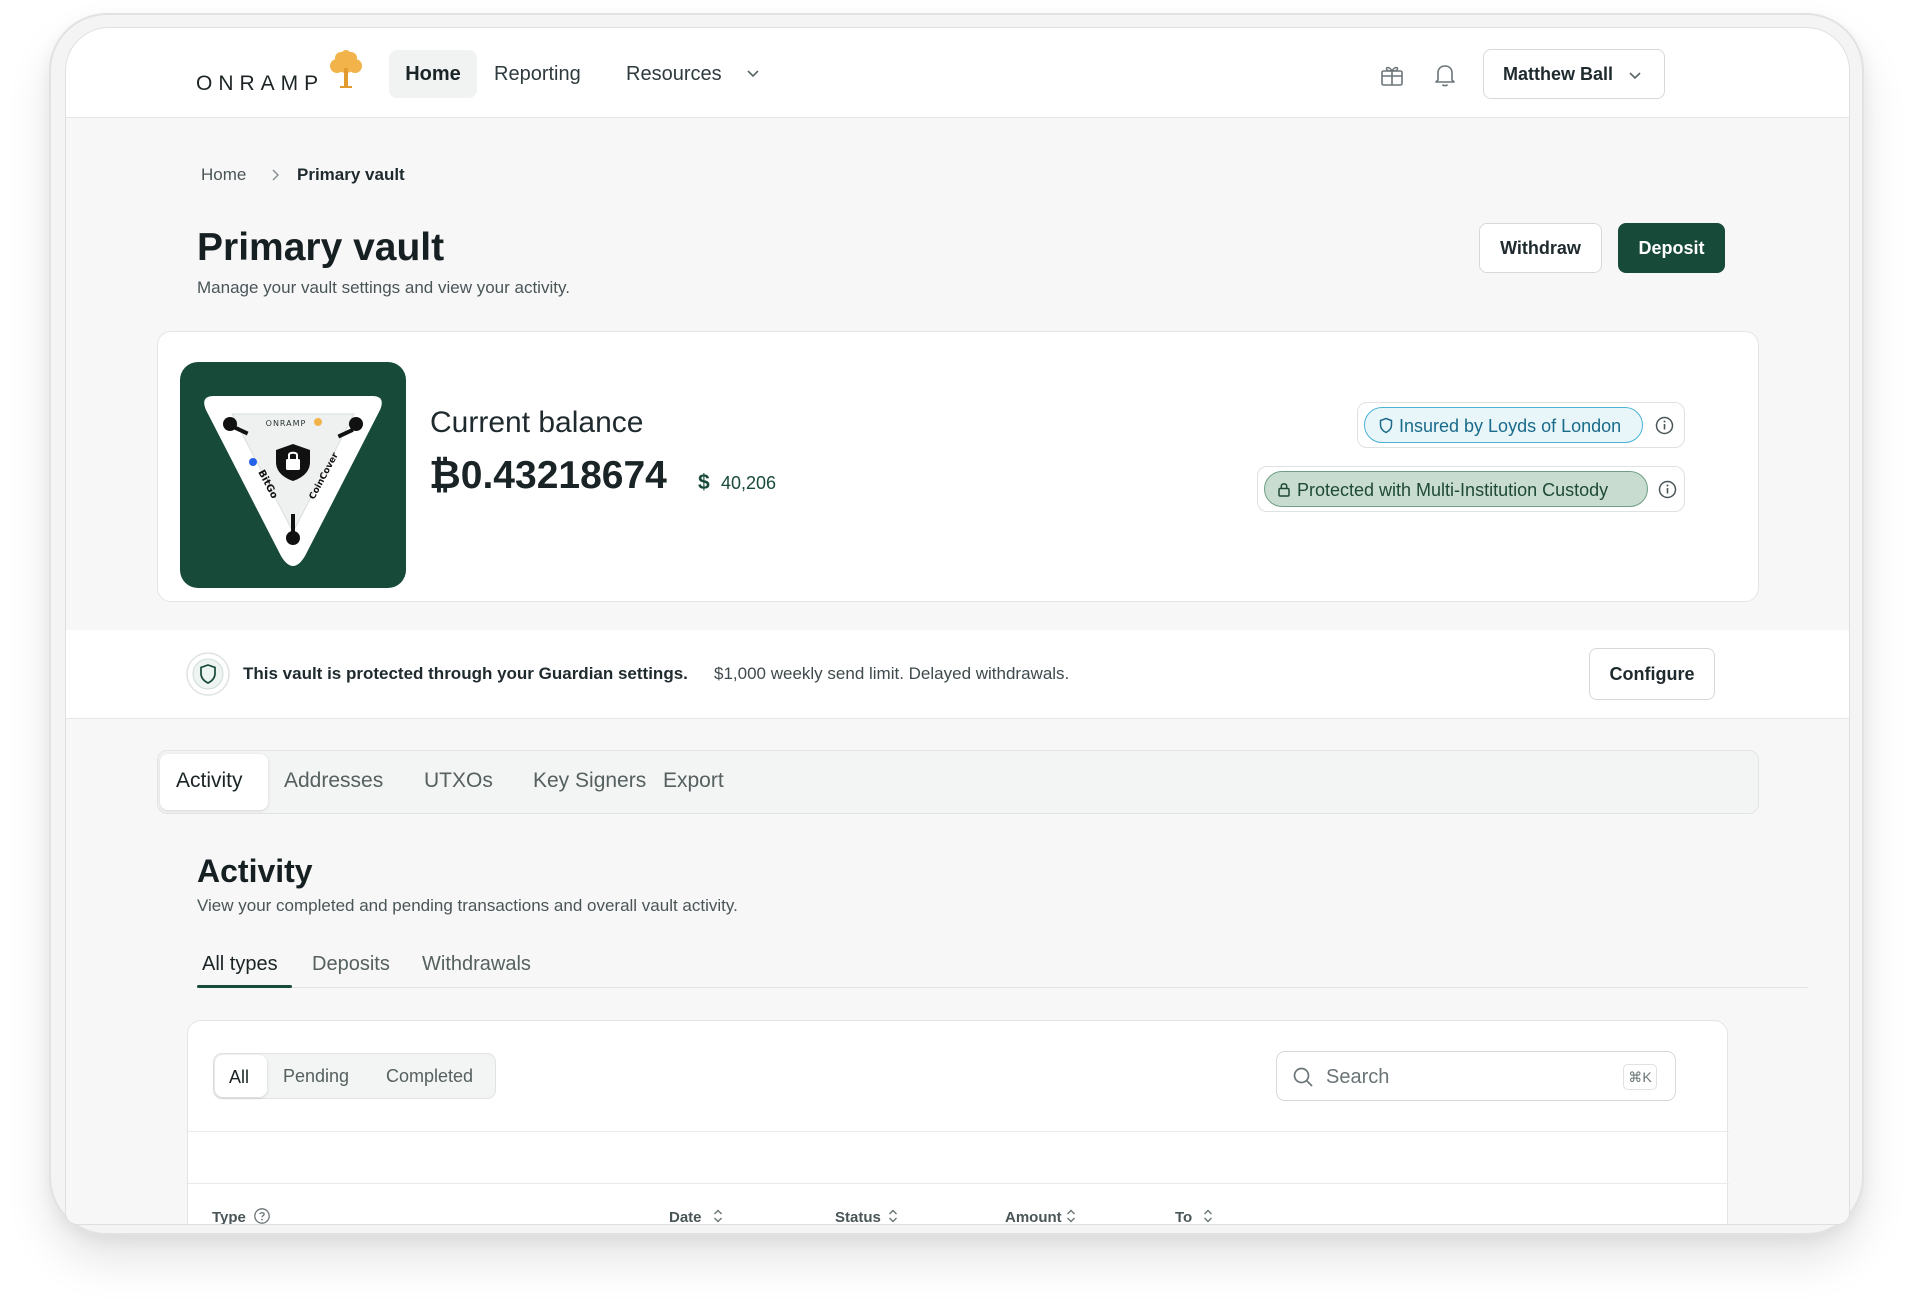 Image resolution: width=1905 pixels, height=1311 pixels. I want to click on table-header-divider, so click(958, 1183).